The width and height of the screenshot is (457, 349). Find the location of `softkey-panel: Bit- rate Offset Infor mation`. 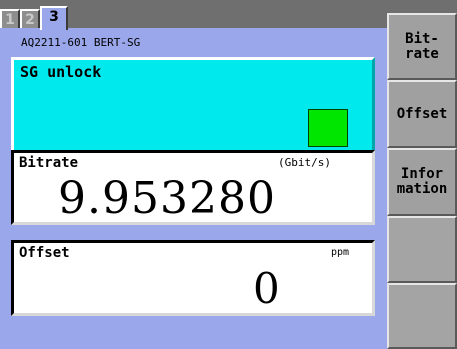

softkey-panel: Bit- rate Offset Infor mation is located at coordinates (422, 181).